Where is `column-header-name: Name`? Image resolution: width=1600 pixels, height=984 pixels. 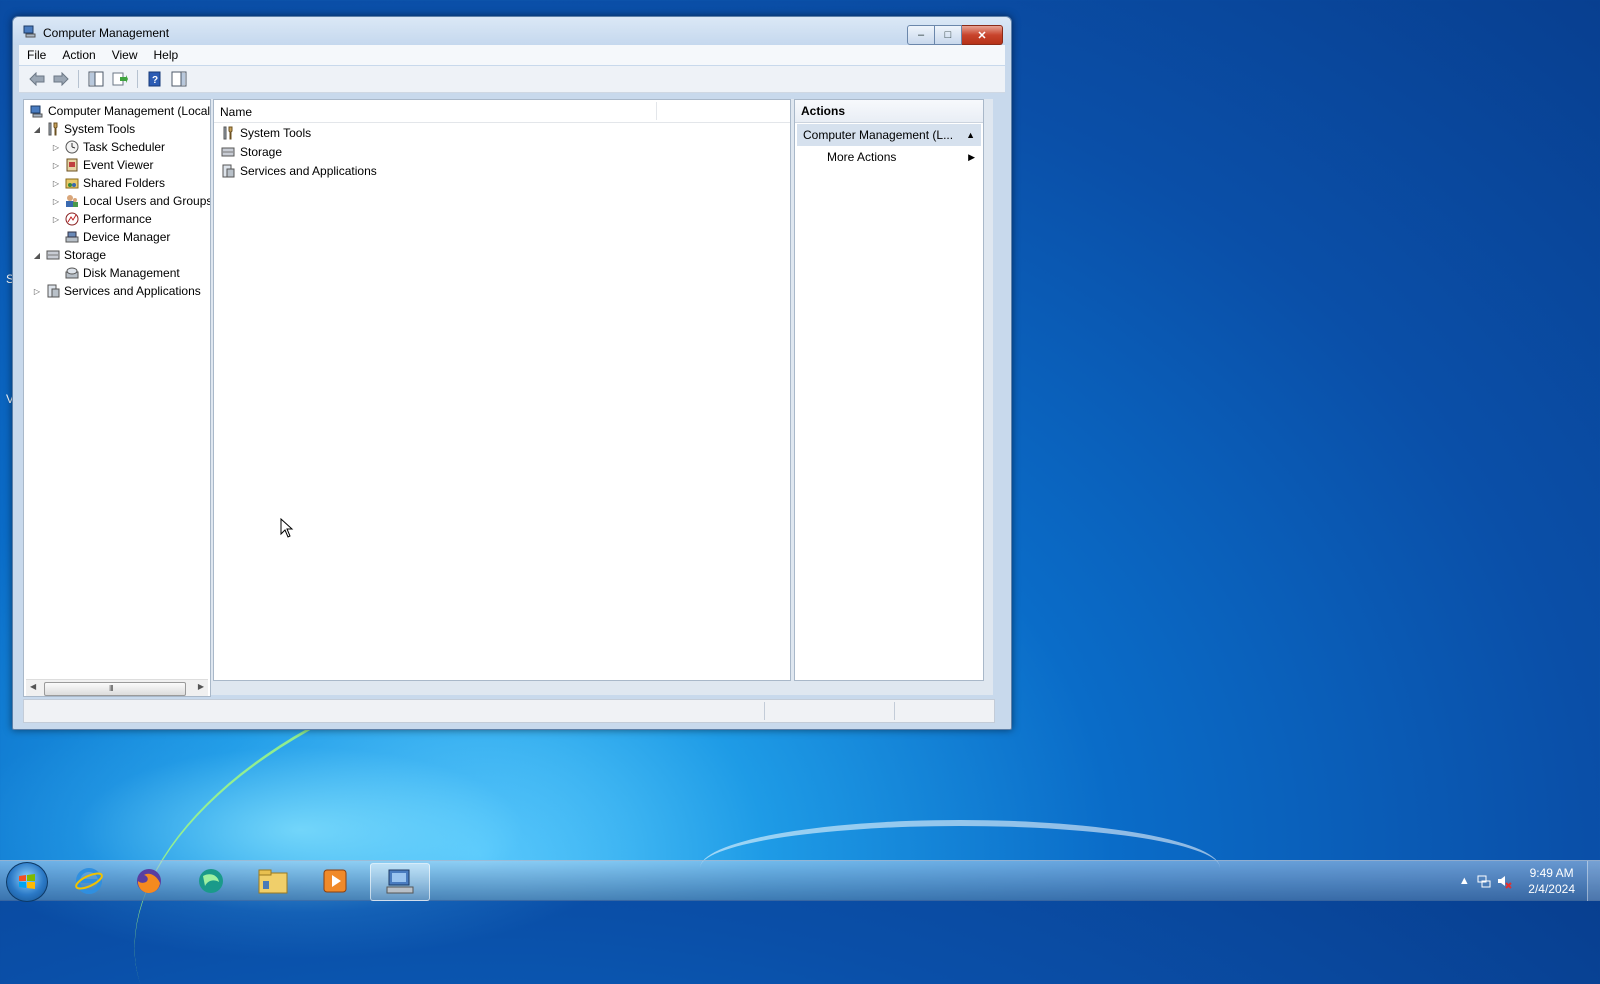
column-header-name: Name is located at coordinates (236, 112).